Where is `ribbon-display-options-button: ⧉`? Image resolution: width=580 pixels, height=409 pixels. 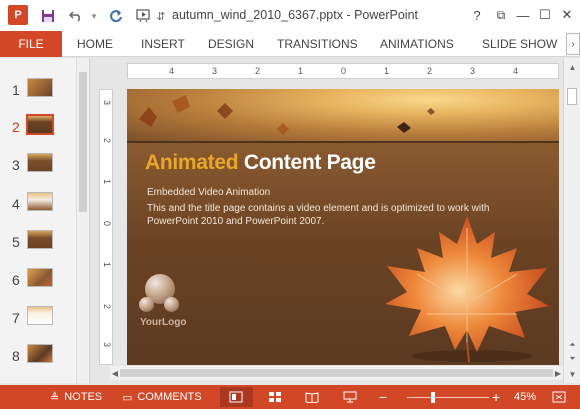
ribbon-display-options-button: ⧉ is located at coordinates (501, 15).